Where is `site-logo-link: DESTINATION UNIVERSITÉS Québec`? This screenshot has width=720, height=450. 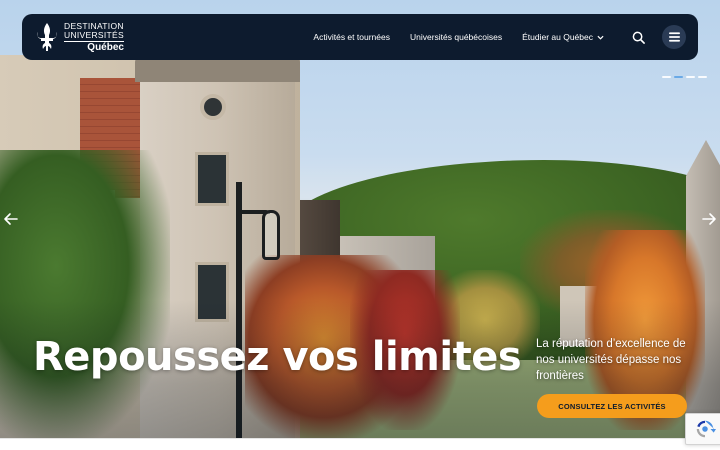
site-logo-link: DESTINATION UNIVERSITÉS Québec is located at coordinates (80, 36).